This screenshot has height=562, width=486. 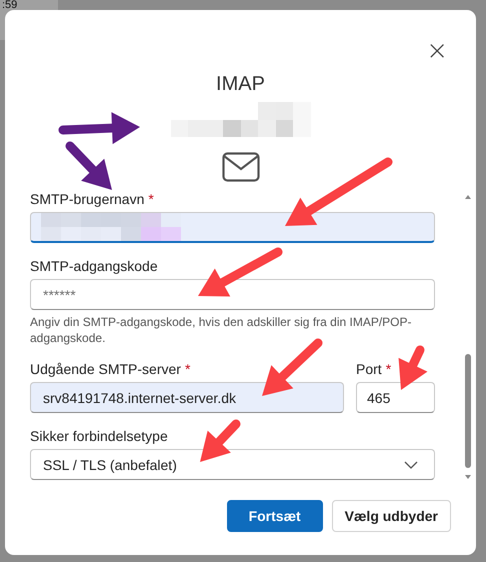 What do you see at coordinates (369, 369) in the screenshot?
I see `field-label: Port` at bounding box center [369, 369].